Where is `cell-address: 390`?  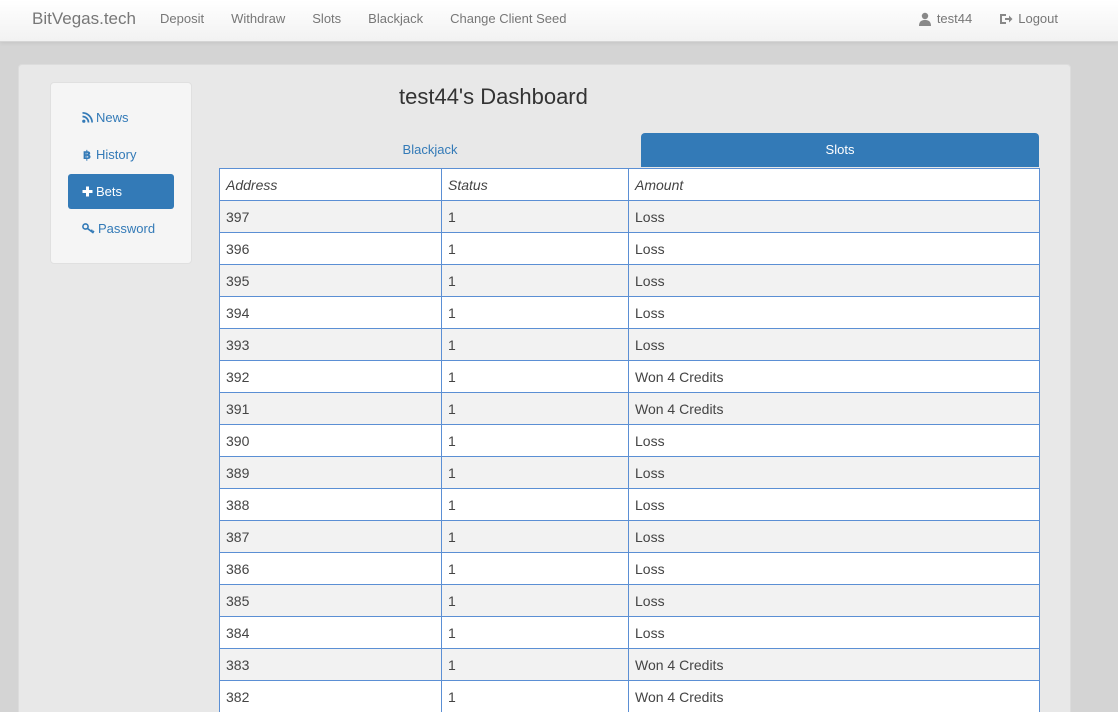
cell-address: 390 is located at coordinates (330, 440).